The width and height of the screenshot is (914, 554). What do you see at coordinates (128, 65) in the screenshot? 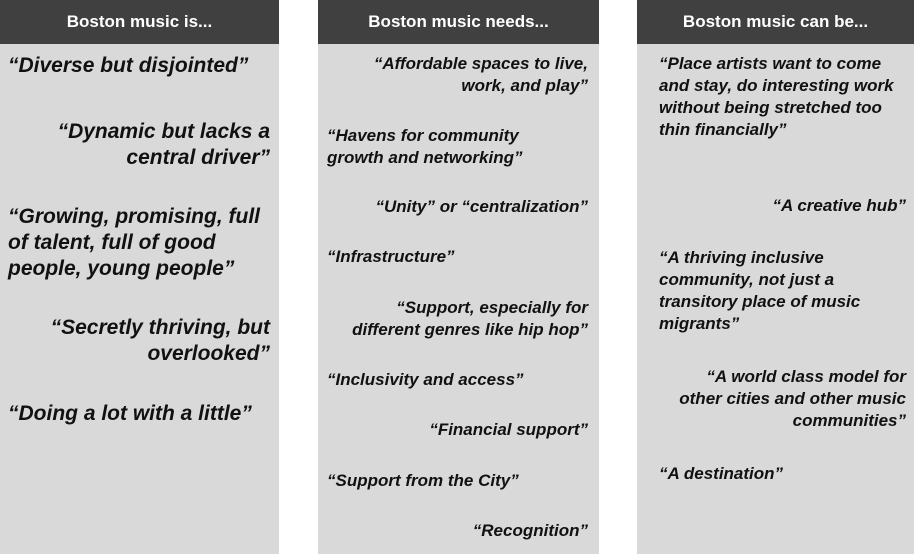
I see `quote: “Diverse but disjointed”` at bounding box center [128, 65].